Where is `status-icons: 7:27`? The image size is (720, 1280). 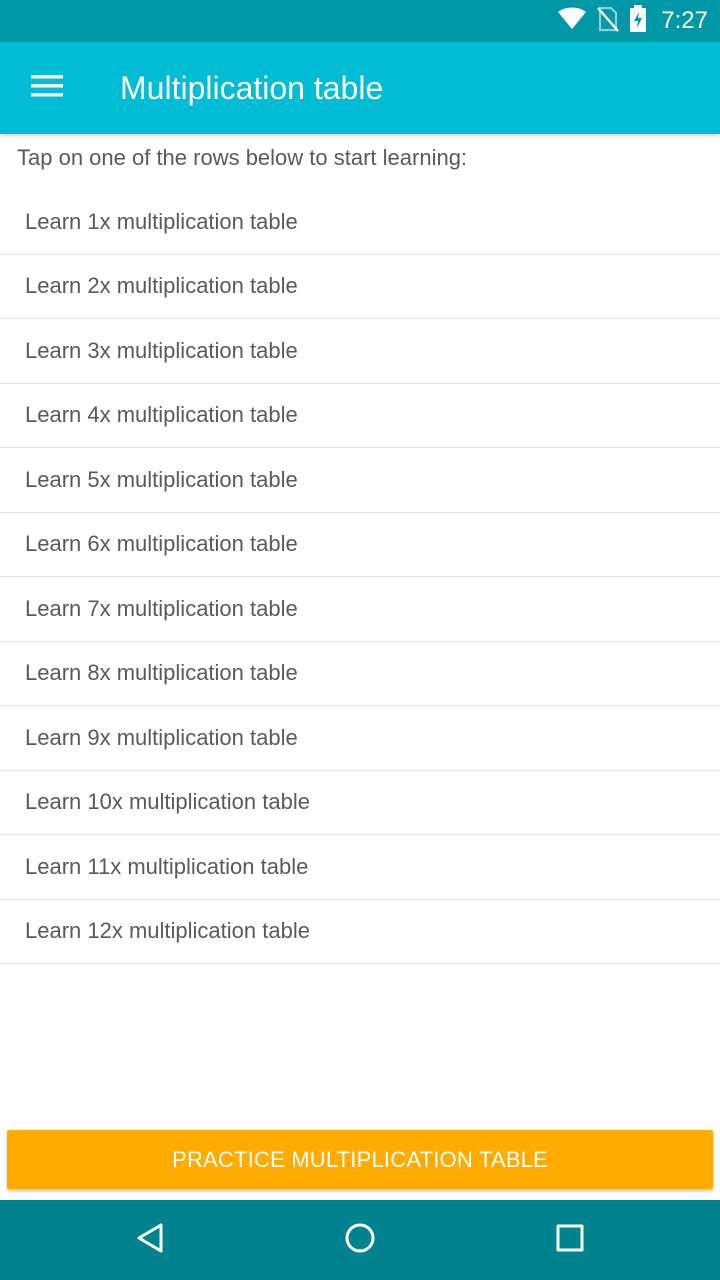 status-icons: 7:27 is located at coordinates (632, 21).